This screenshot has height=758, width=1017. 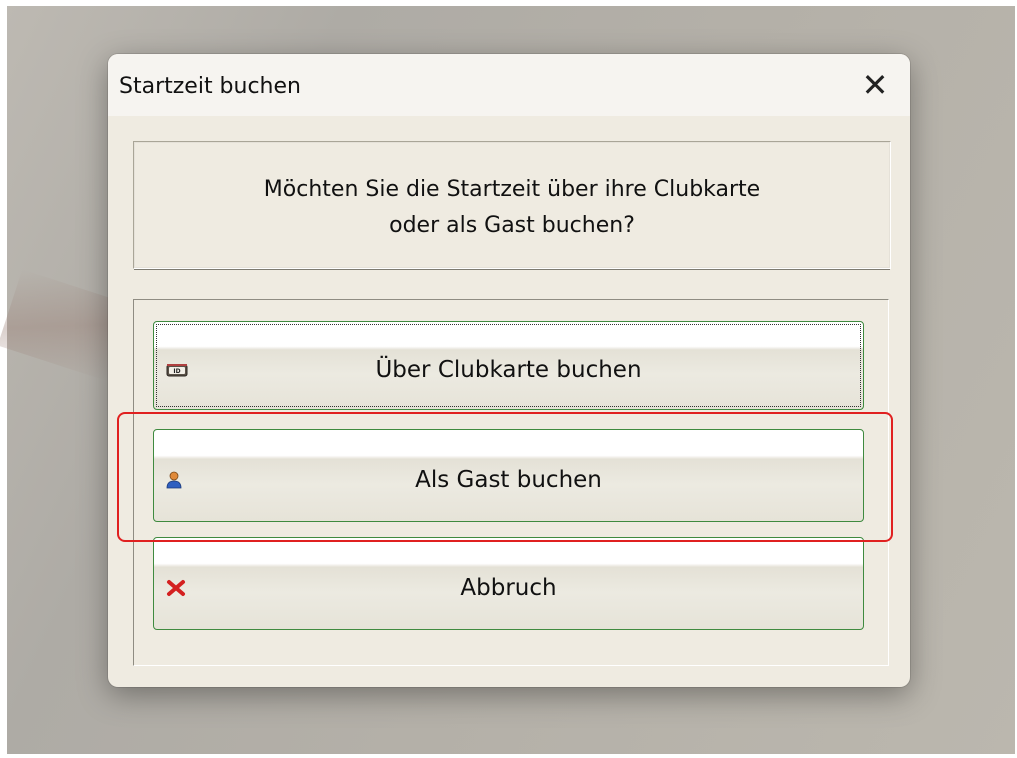 I want to click on highlight-frame, so click(x=505, y=477).